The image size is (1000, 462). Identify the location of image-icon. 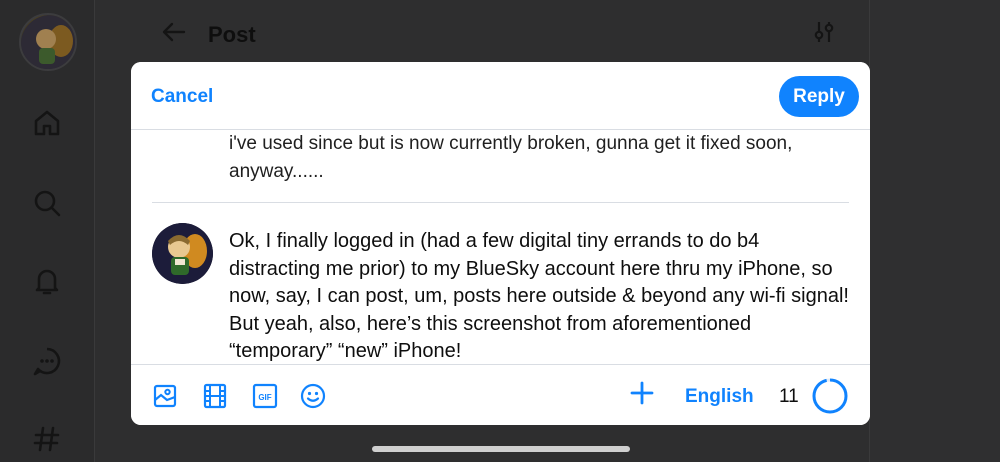
(165, 396).